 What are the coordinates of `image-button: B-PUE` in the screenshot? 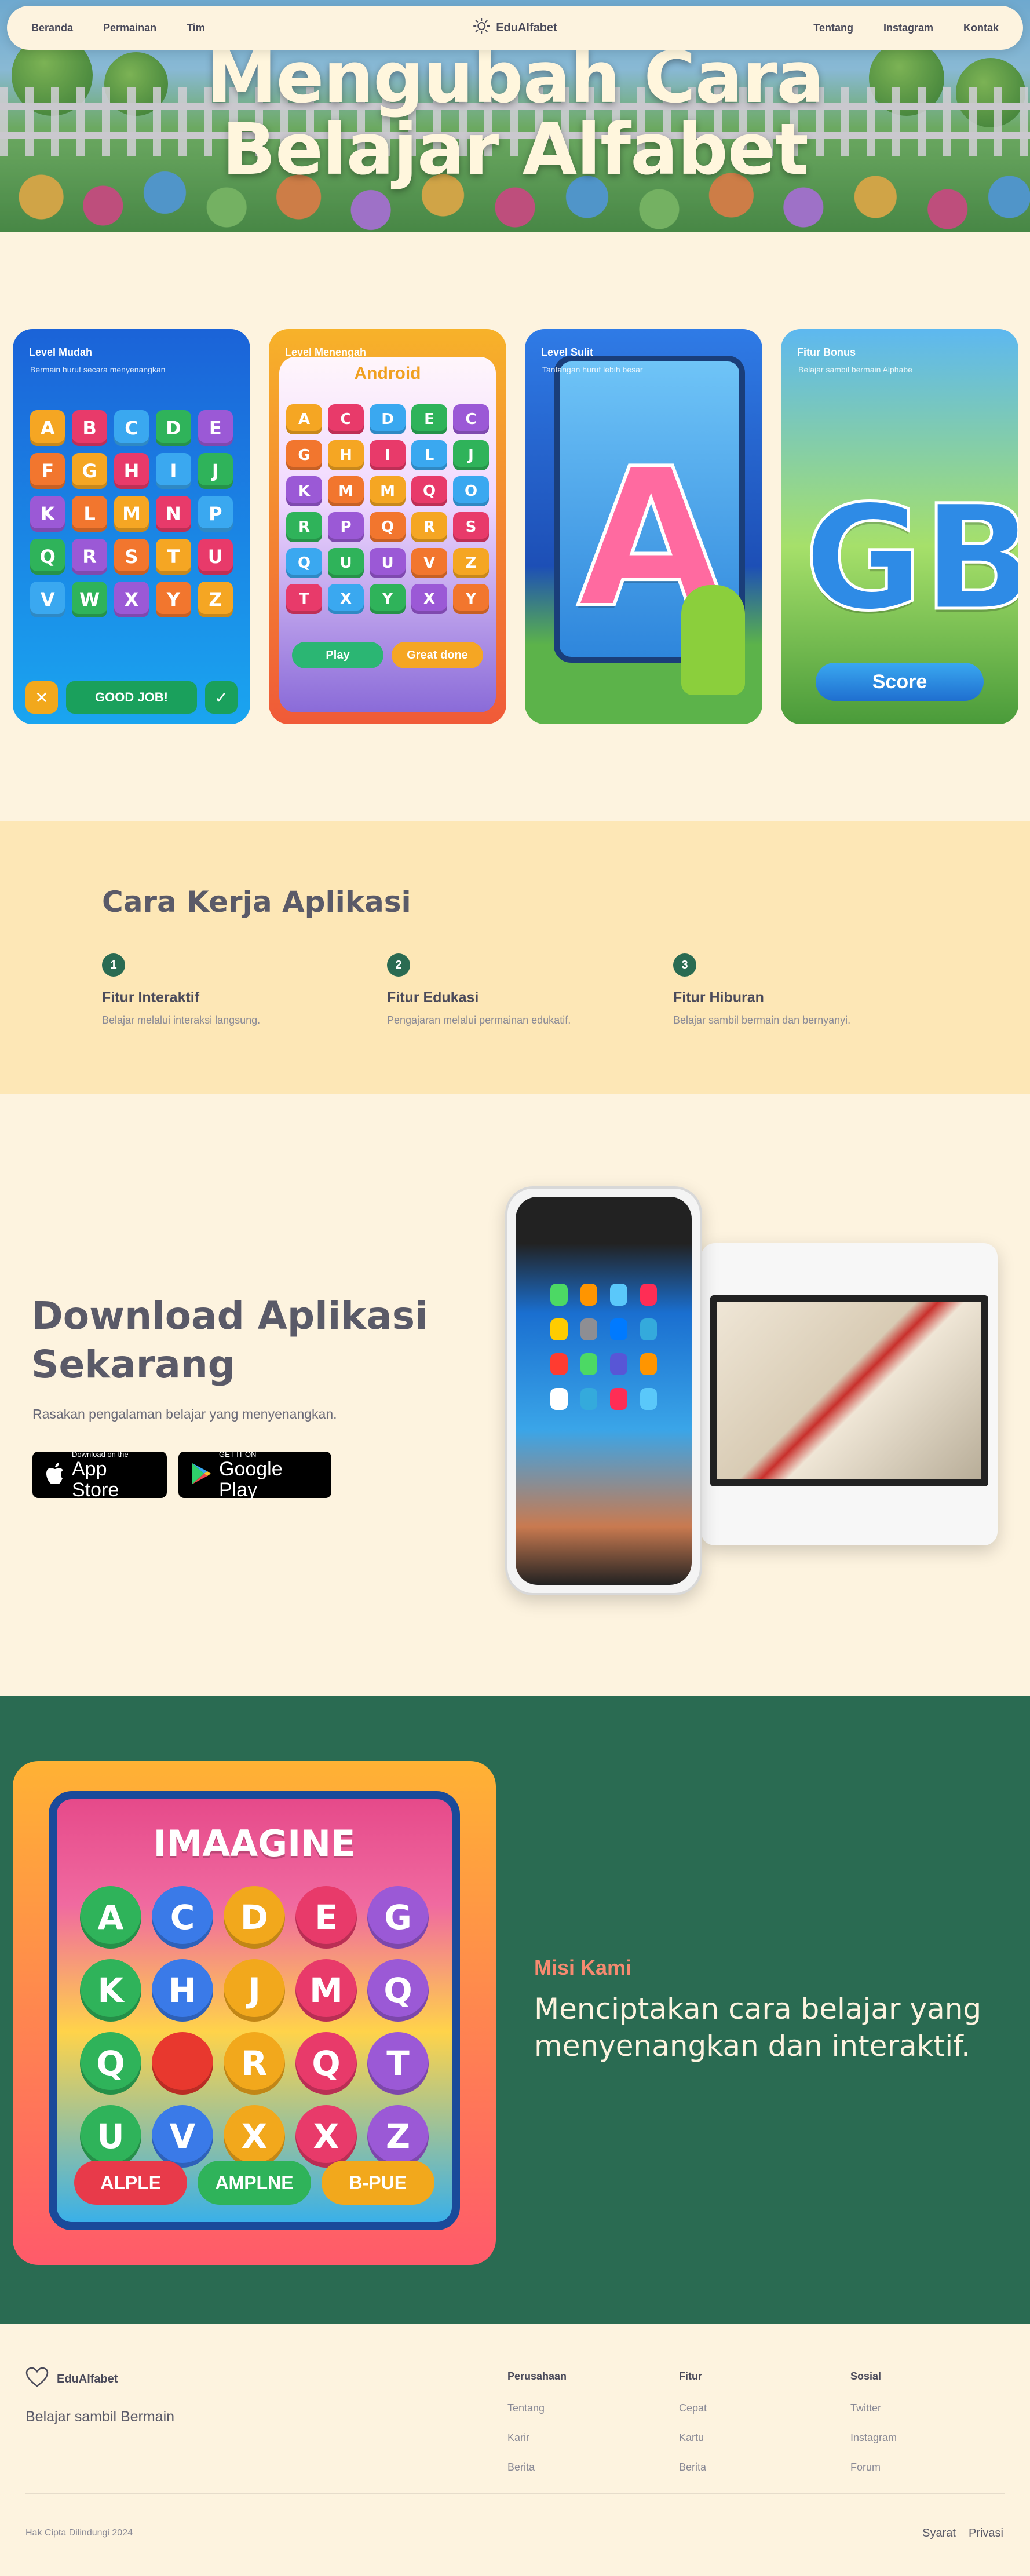 It's located at (377, 2183).